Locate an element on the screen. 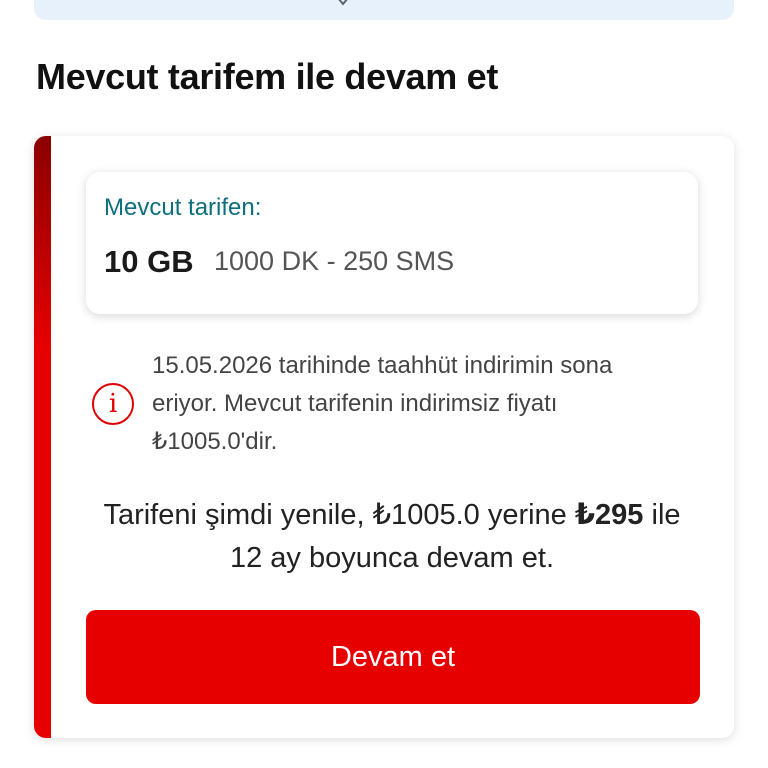  offer-prefix: Tarifeni şimdi yenile, is located at coordinates (238, 515).